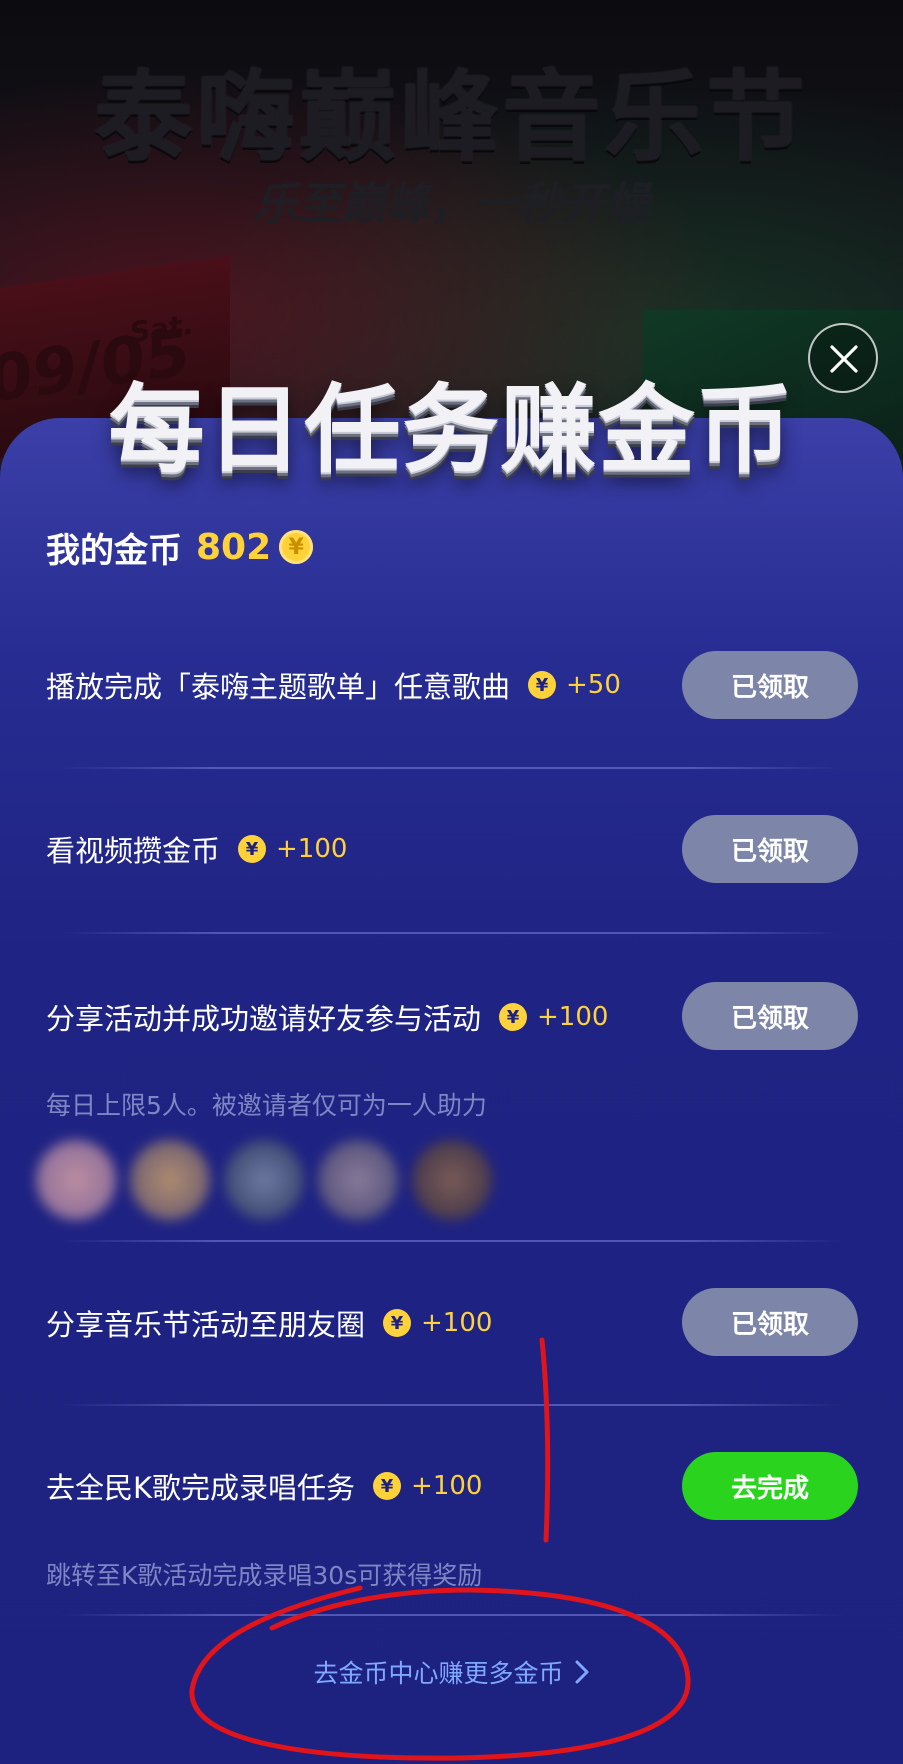  I want to click on task-reward: ¥ +50, so click(574, 685).